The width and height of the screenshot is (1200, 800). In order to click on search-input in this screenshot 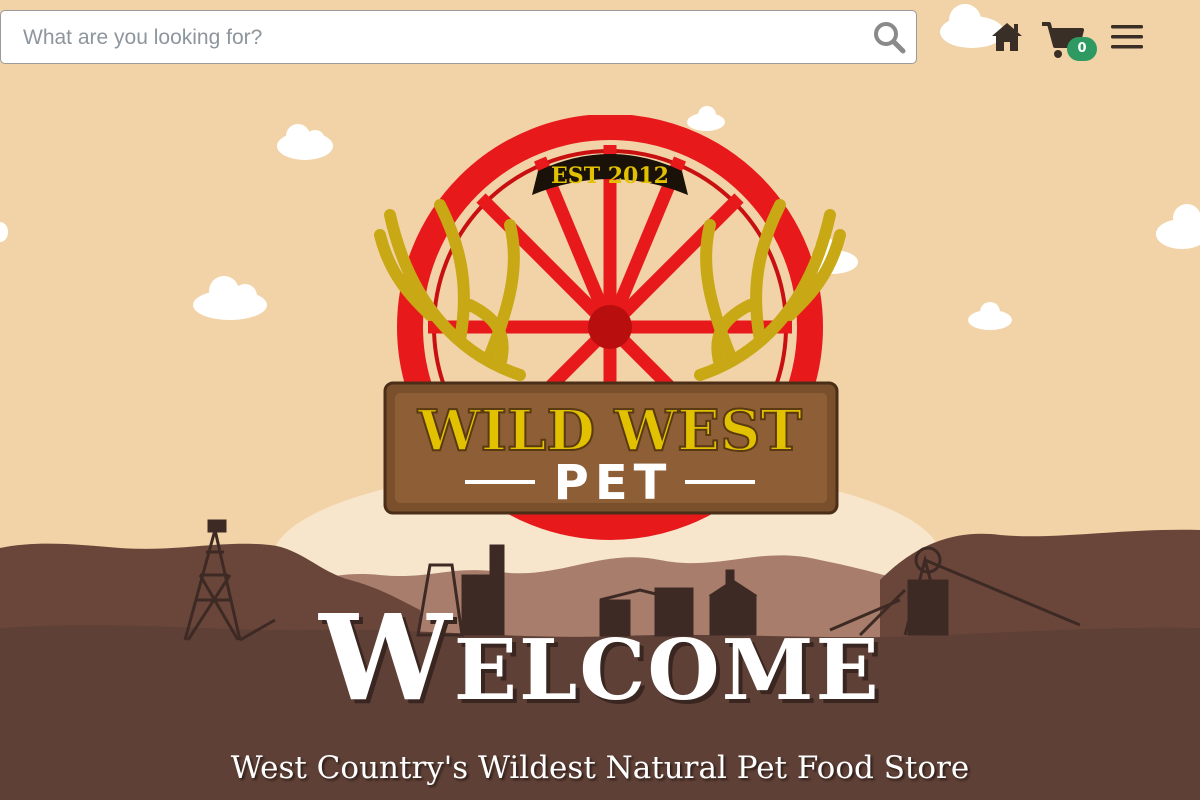, I will do `click(438, 38)`.